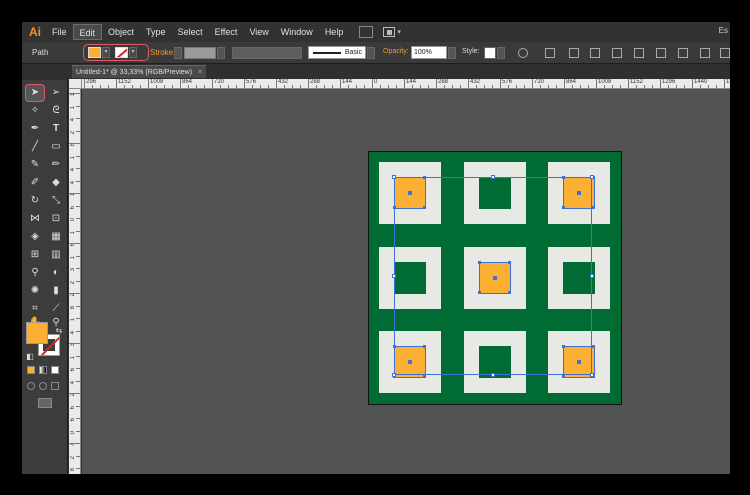  I want to click on shape-builder-icon: ◈, so click(35, 236).